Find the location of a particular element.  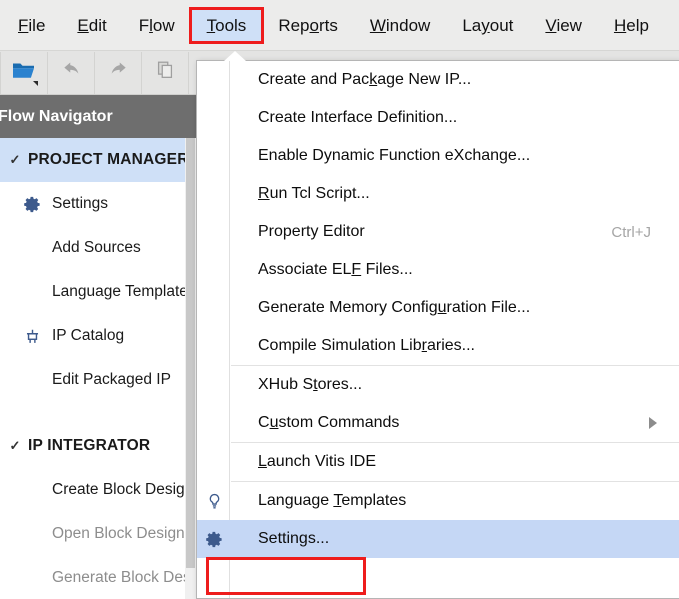

menu-flow: Flow is located at coordinates (157, 25).